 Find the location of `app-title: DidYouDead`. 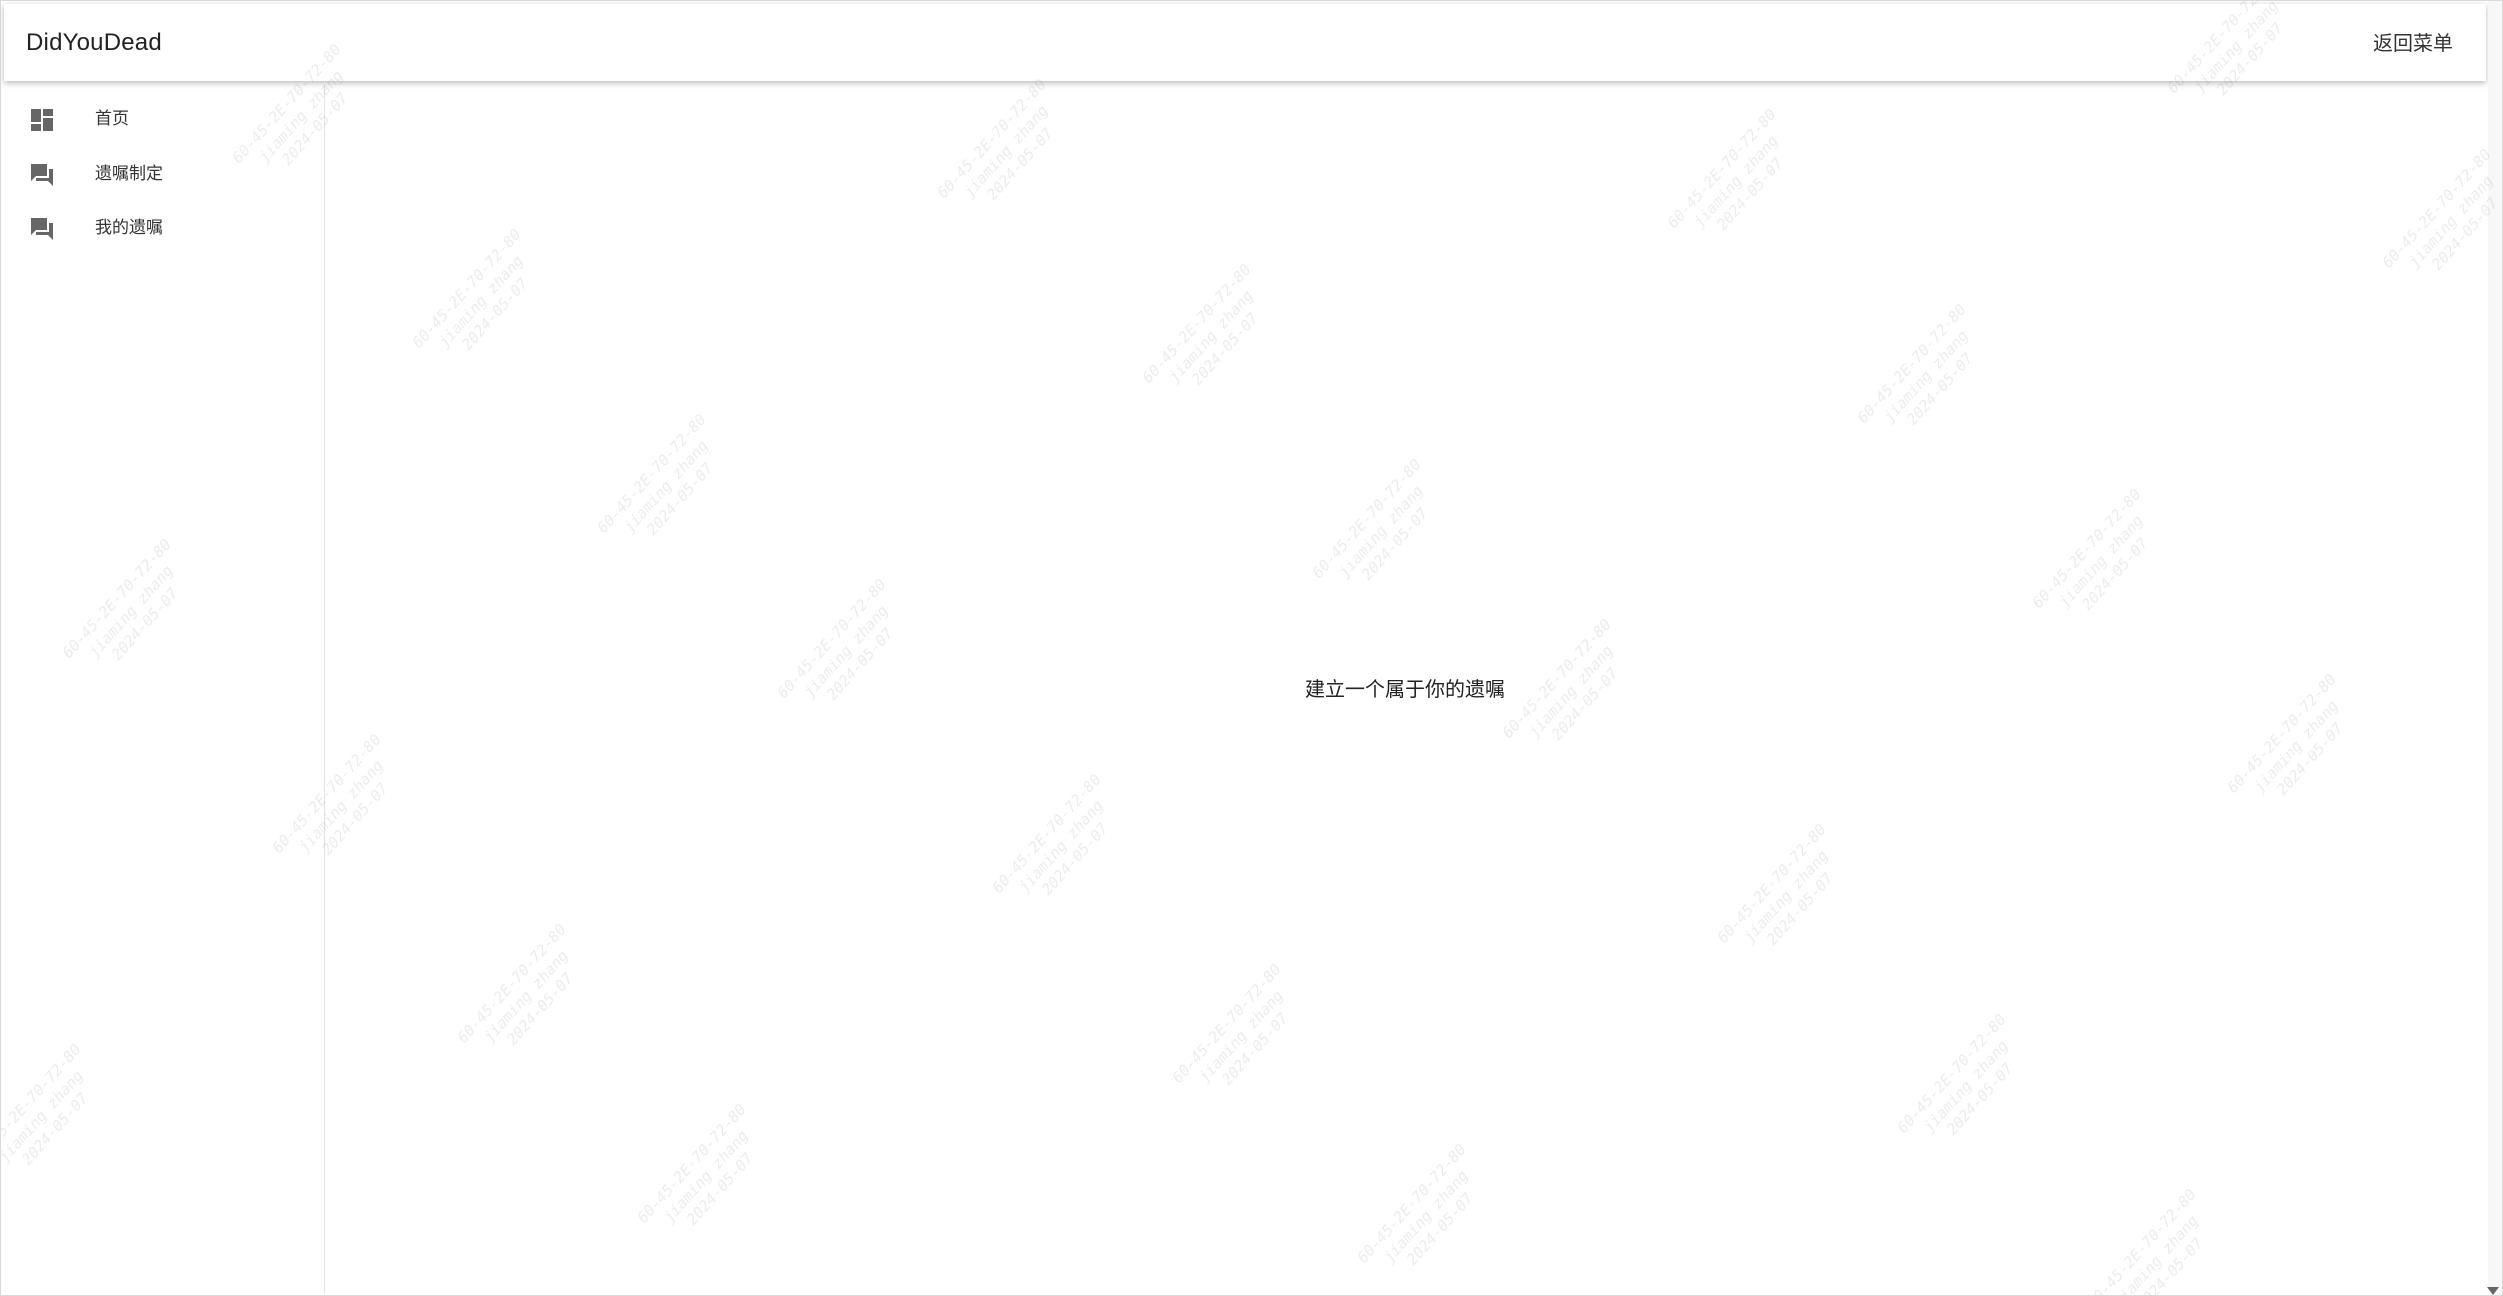

app-title: DidYouDead is located at coordinates (94, 42).